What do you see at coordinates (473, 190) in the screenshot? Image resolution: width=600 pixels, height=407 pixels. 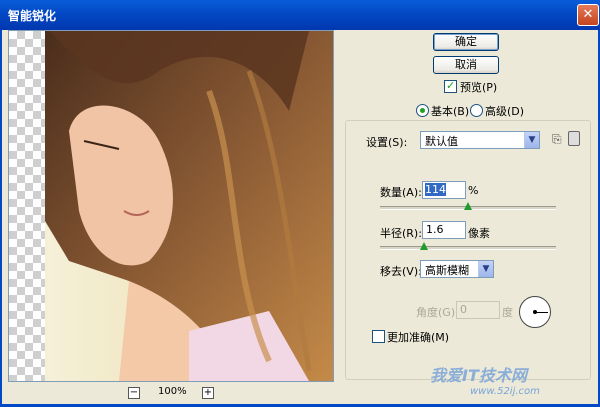 I see `amount-unit: %` at bounding box center [473, 190].